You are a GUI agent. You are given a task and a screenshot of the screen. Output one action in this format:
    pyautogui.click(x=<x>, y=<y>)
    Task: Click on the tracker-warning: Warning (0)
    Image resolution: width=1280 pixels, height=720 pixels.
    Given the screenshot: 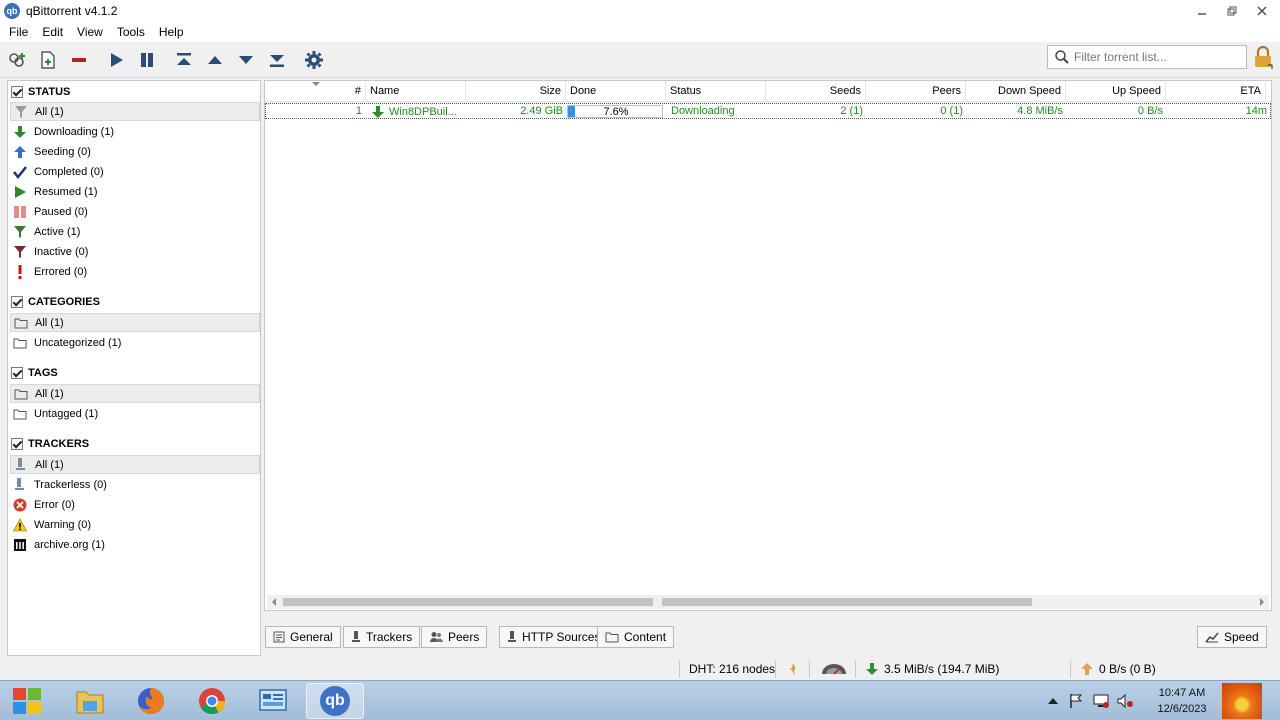 What is the action you would take?
    pyautogui.click(x=135, y=524)
    